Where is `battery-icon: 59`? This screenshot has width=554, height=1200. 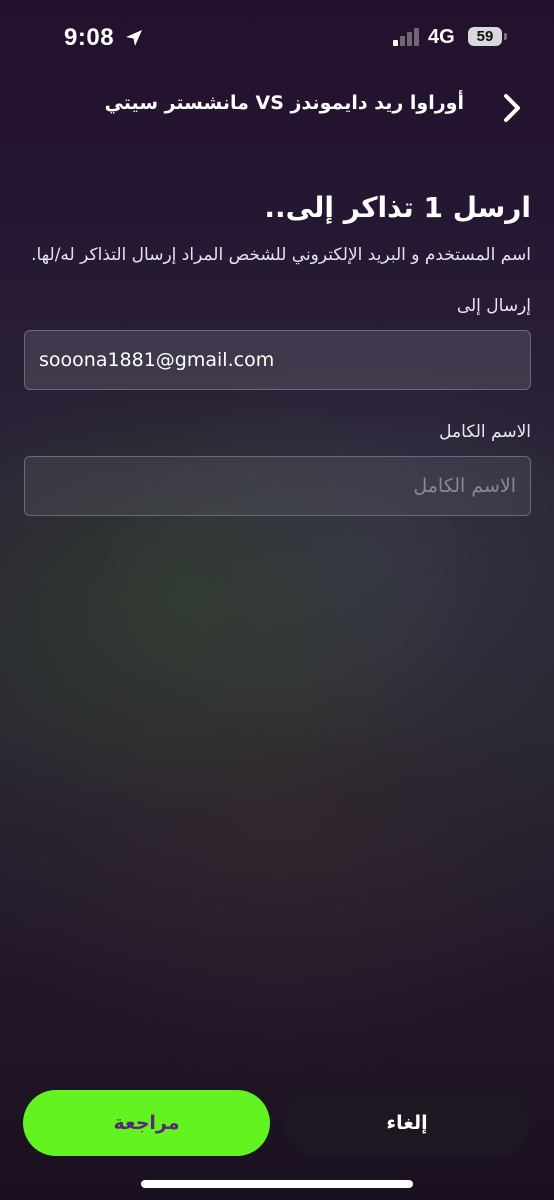 battery-icon: 59 is located at coordinates (485, 36).